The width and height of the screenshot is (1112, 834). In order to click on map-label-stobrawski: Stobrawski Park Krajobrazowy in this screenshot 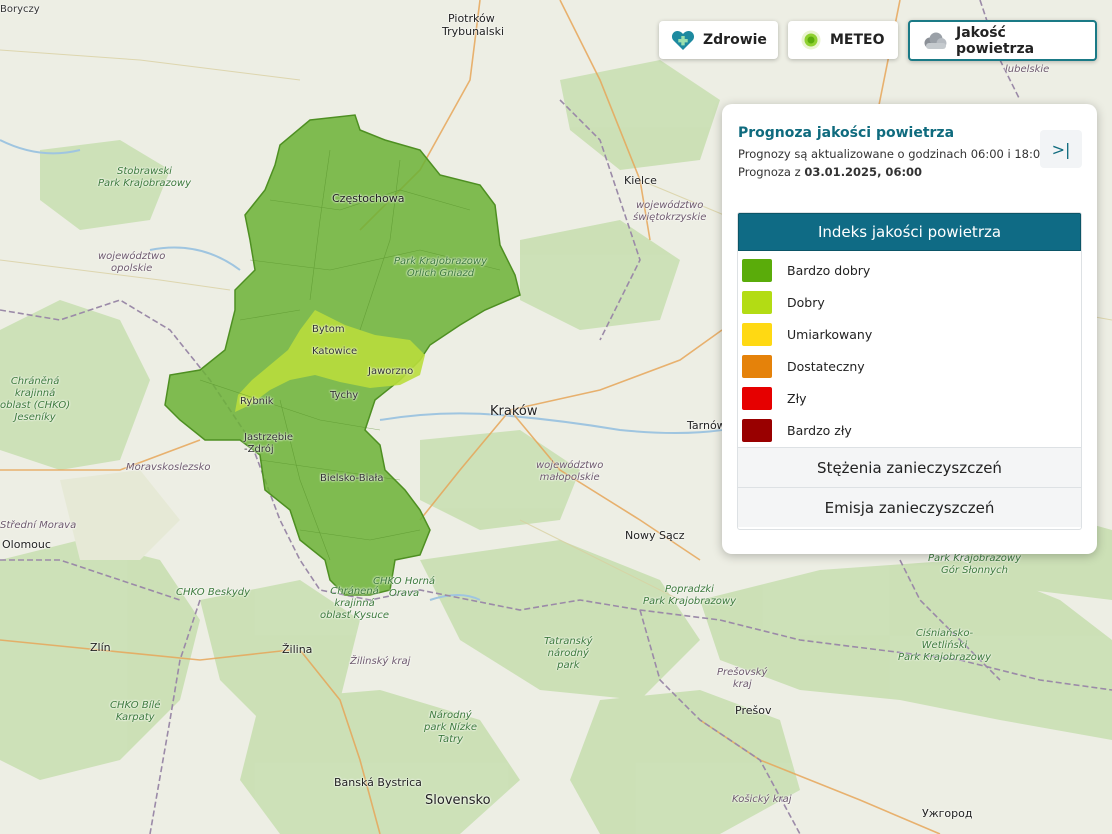, I will do `click(144, 177)`.